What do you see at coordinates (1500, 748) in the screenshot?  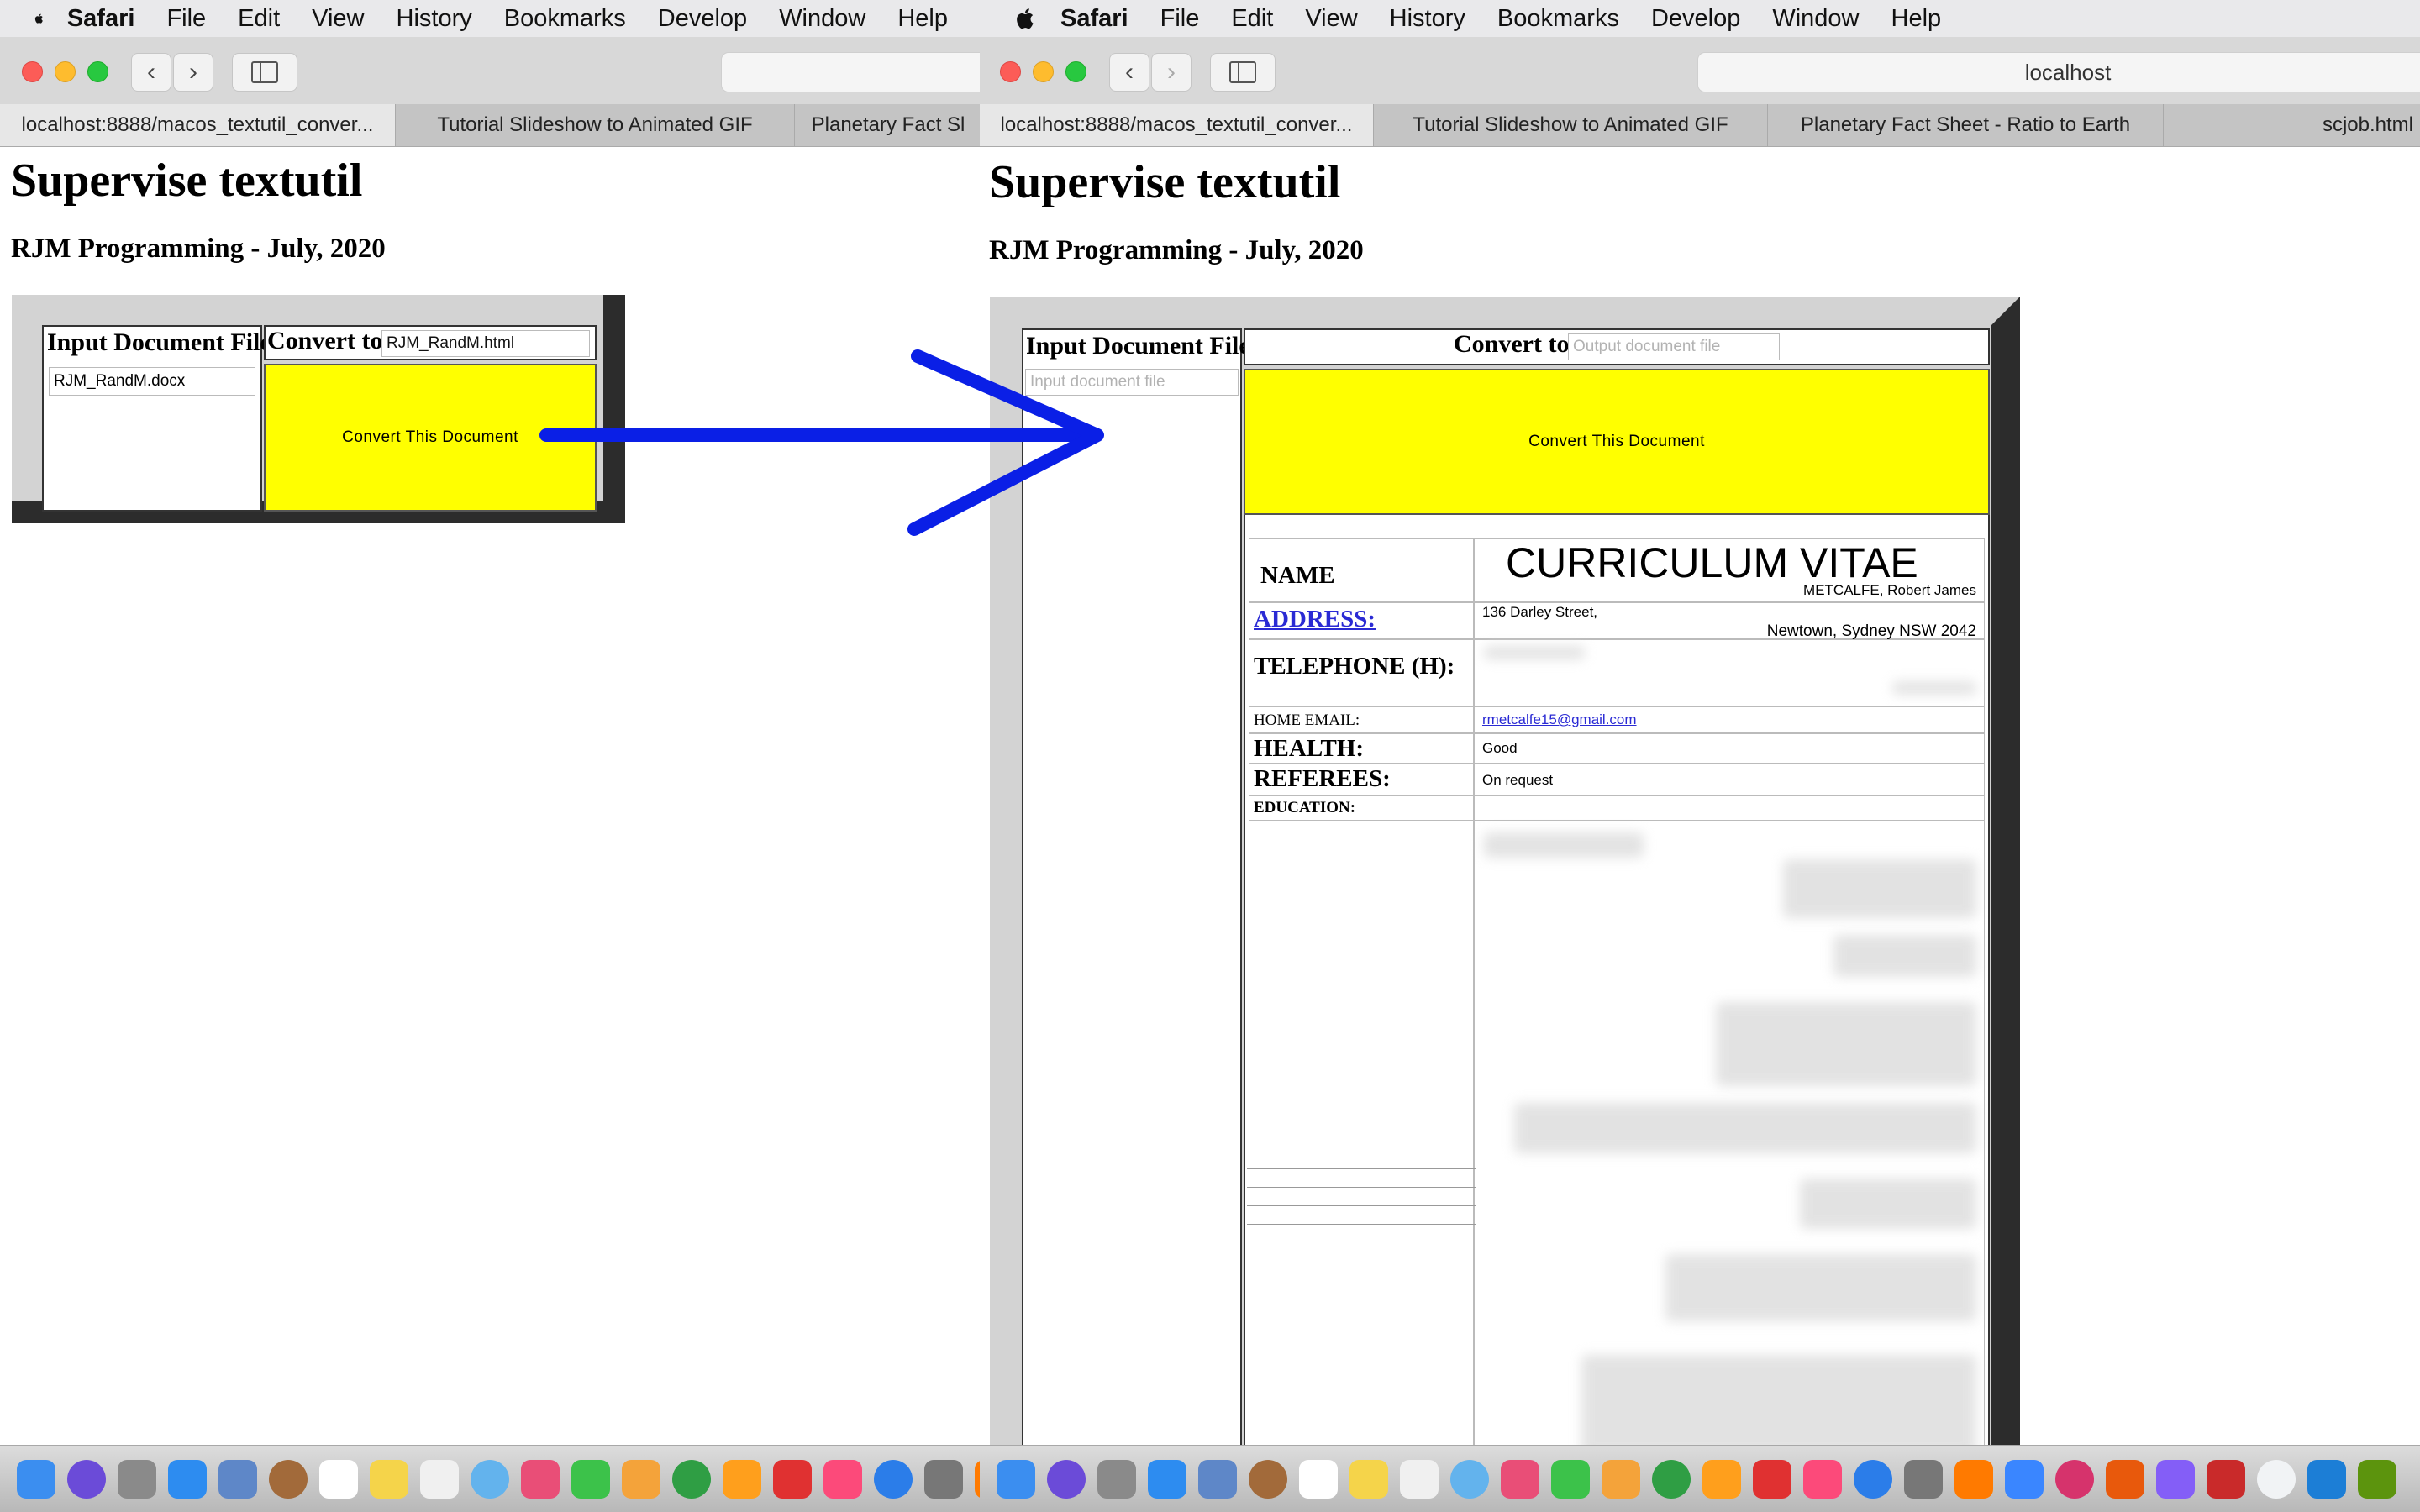 I see `cv-health-value: Good` at bounding box center [1500, 748].